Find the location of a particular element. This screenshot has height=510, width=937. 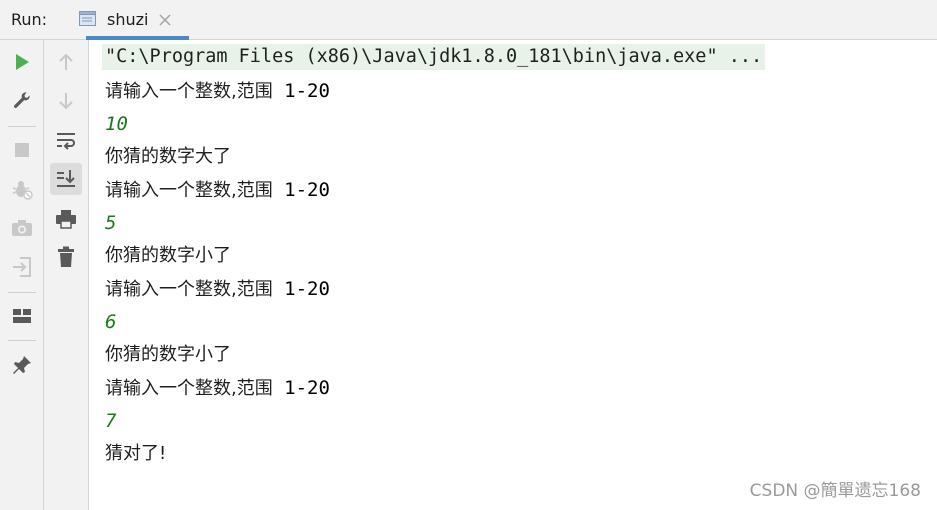

print-button is located at coordinates (66, 219).